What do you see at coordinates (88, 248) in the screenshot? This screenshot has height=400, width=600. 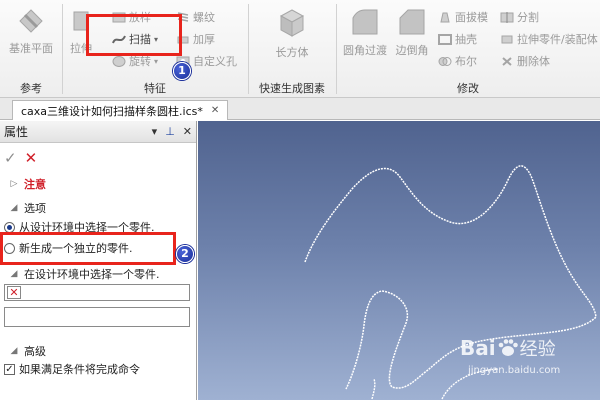 I see `new-part-highlight-box` at bounding box center [88, 248].